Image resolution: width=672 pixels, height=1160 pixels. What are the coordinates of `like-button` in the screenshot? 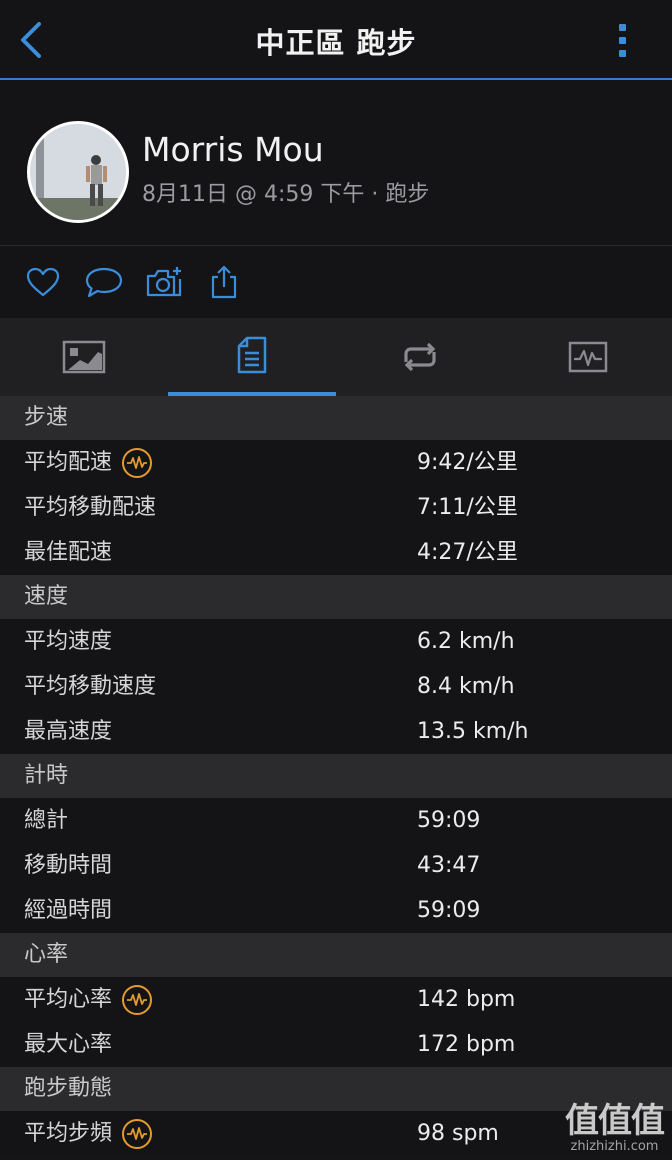 It's located at (43, 282).